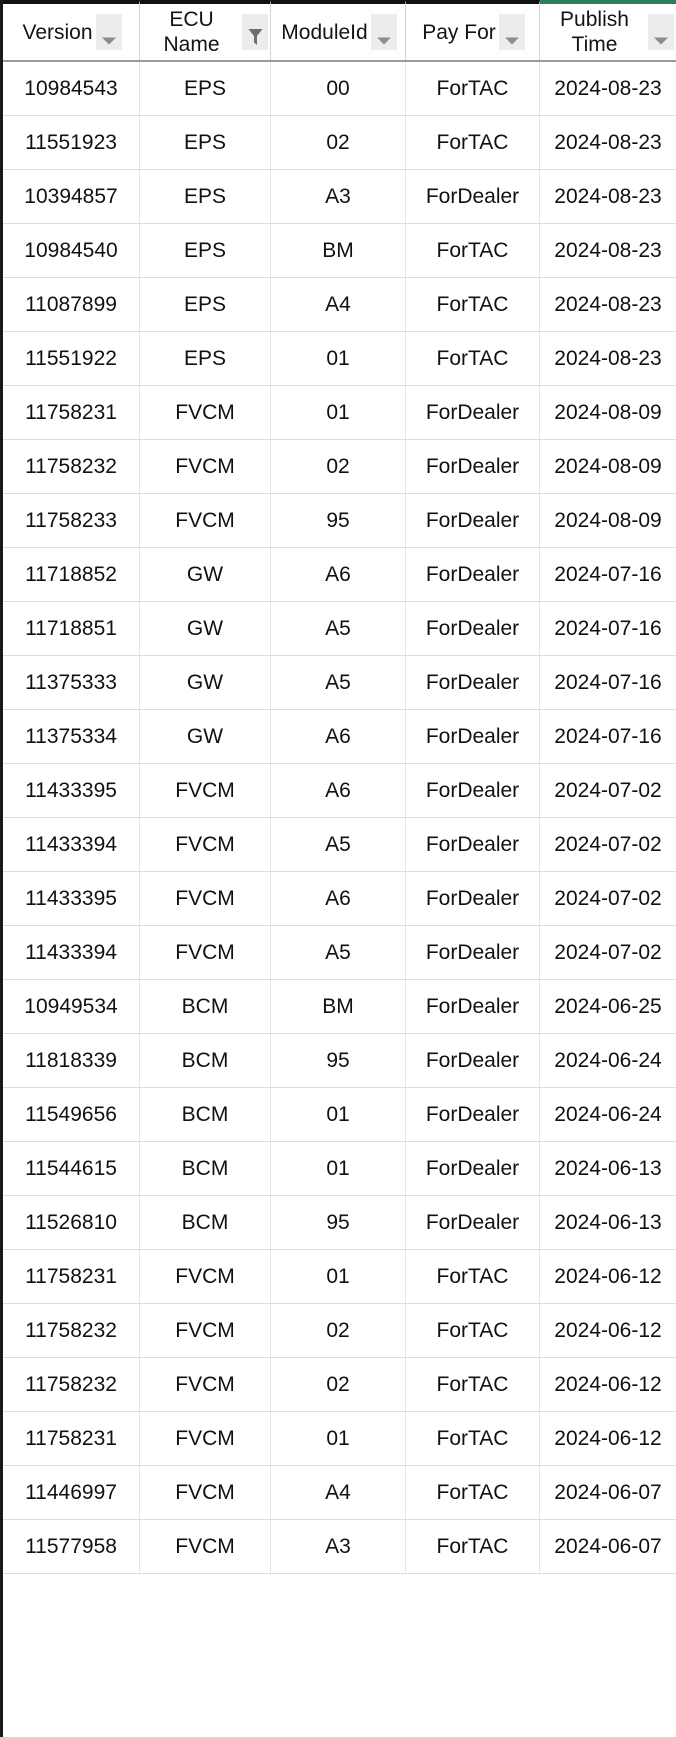 This screenshot has height=1737, width=676. I want to click on cell-module-id: 00, so click(338, 88).